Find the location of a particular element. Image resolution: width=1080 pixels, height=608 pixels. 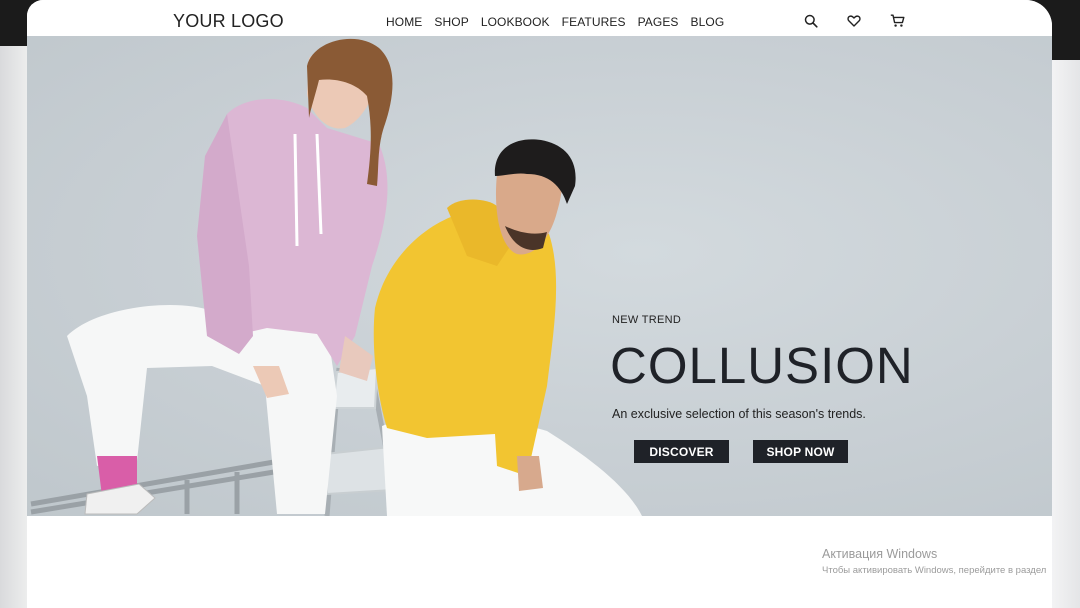

shop-now-button: SHOP NOW is located at coordinates (800, 451).